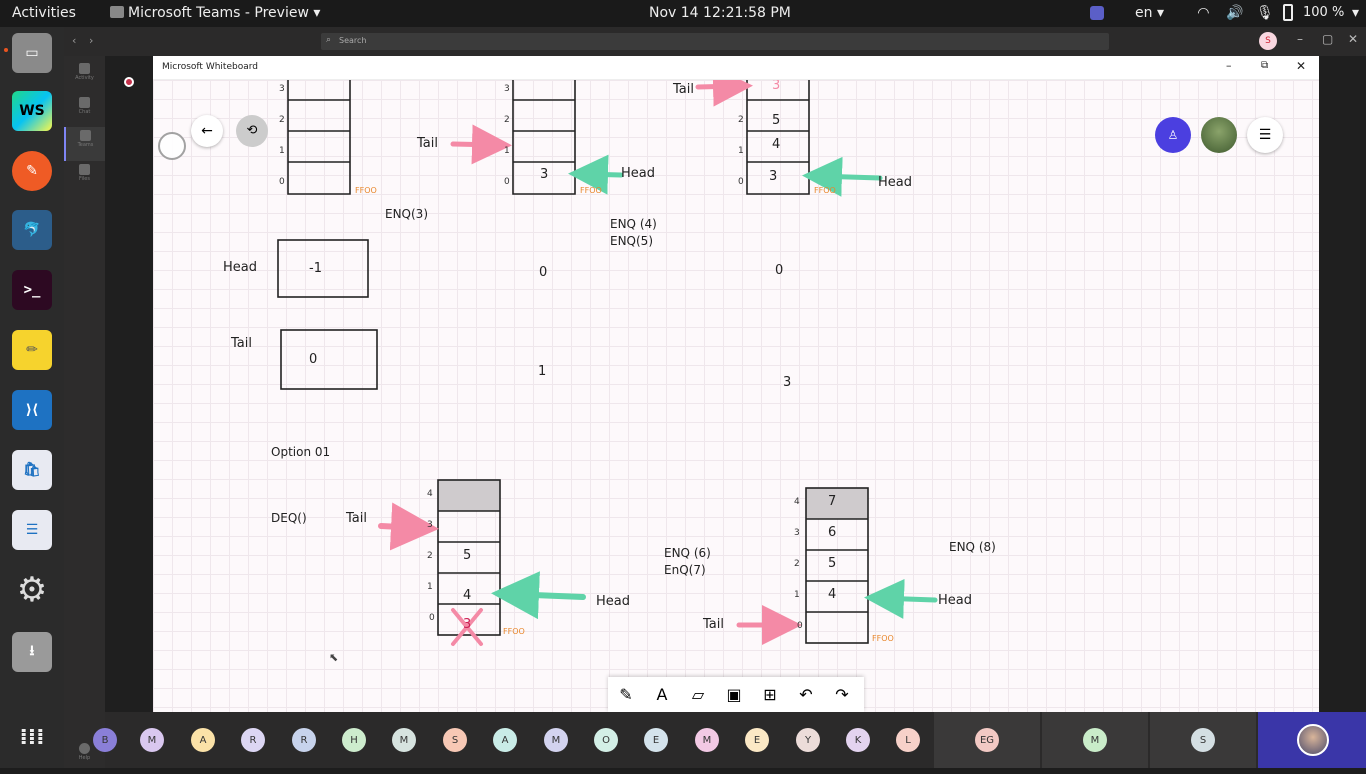 The width and height of the screenshot is (1366, 774). What do you see at coordinates (987, 740) in the screenshot?
I see `participant-tile: EG` at bounding box center [987, 740].